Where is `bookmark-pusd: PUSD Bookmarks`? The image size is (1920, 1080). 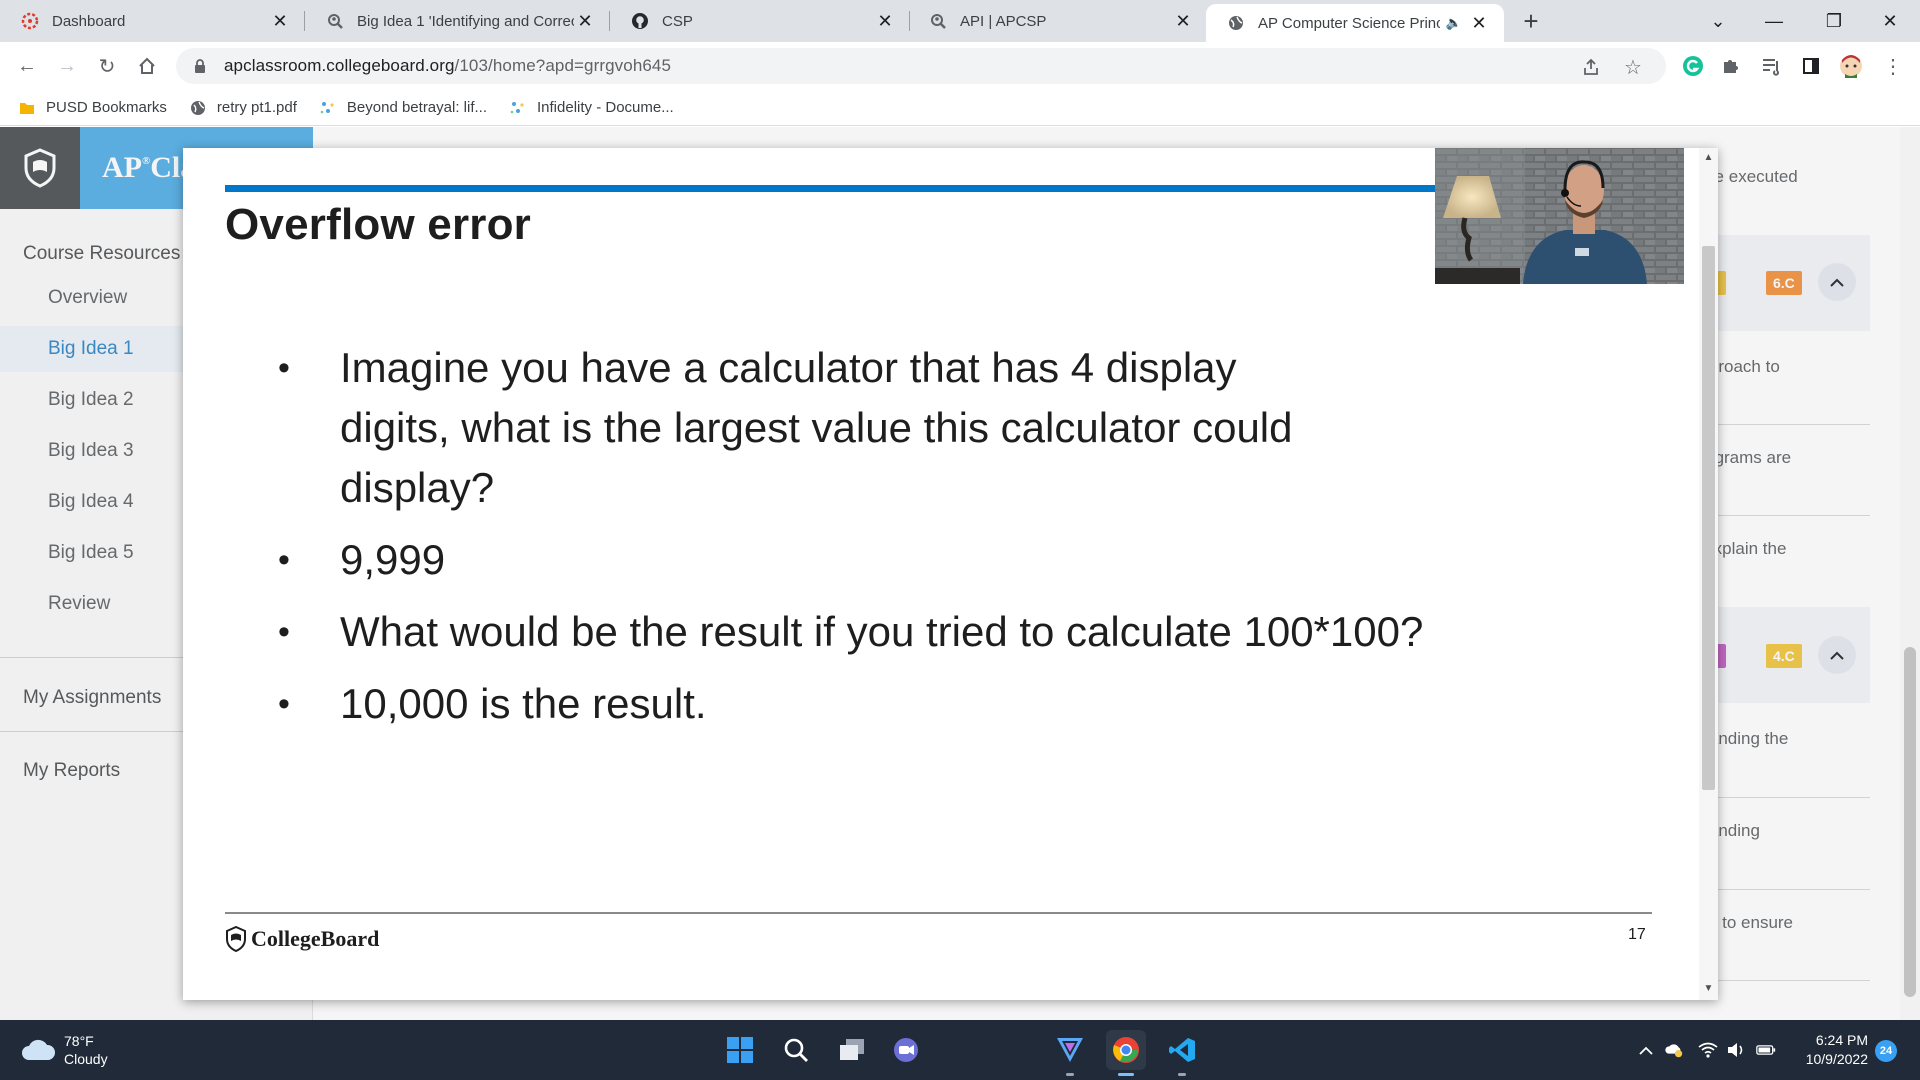 bookmark-pusd: PUSD Bookmarks is located at coordinates (92, 108).